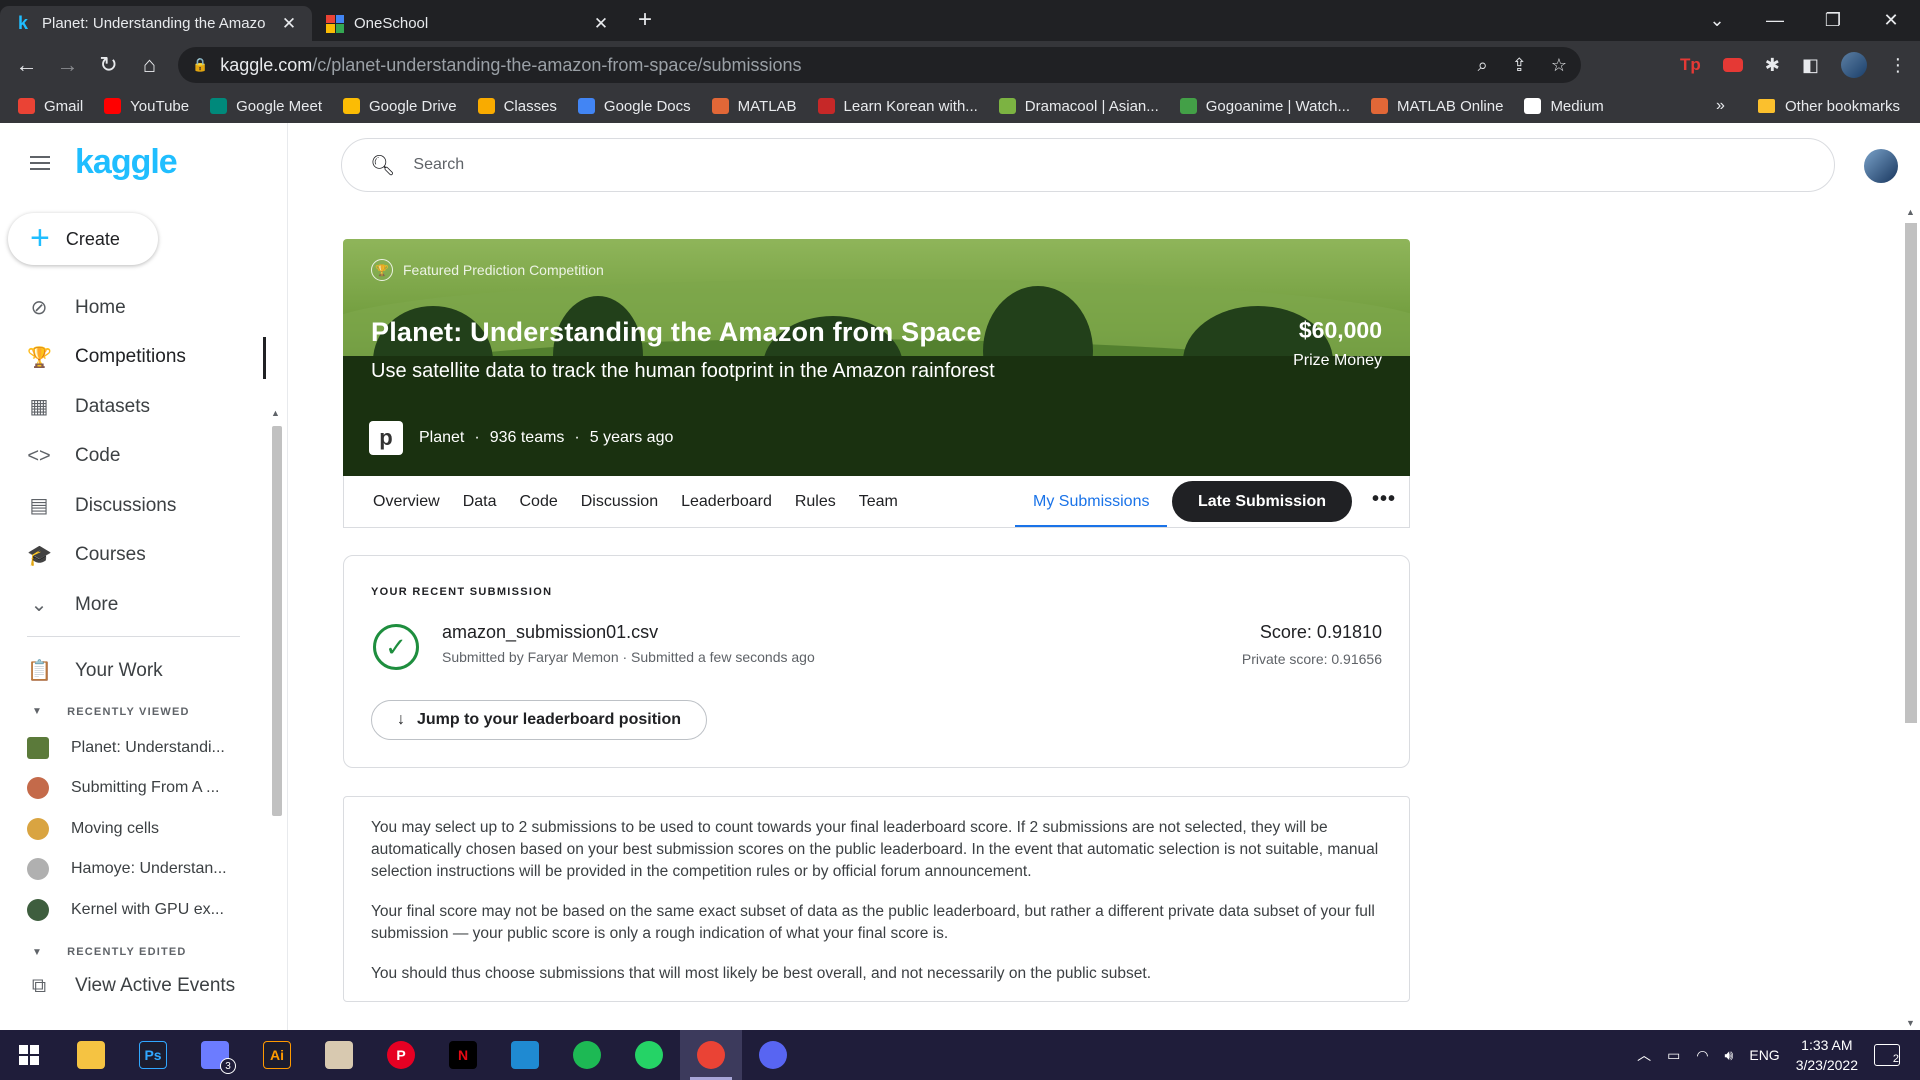 Image resolution: width=1920 pixels, height=1080 pixels. What do you see at coordinates (815, 502) in the screenshot?
I see `tab-rules: Rules` at bounding box center [815, 502].